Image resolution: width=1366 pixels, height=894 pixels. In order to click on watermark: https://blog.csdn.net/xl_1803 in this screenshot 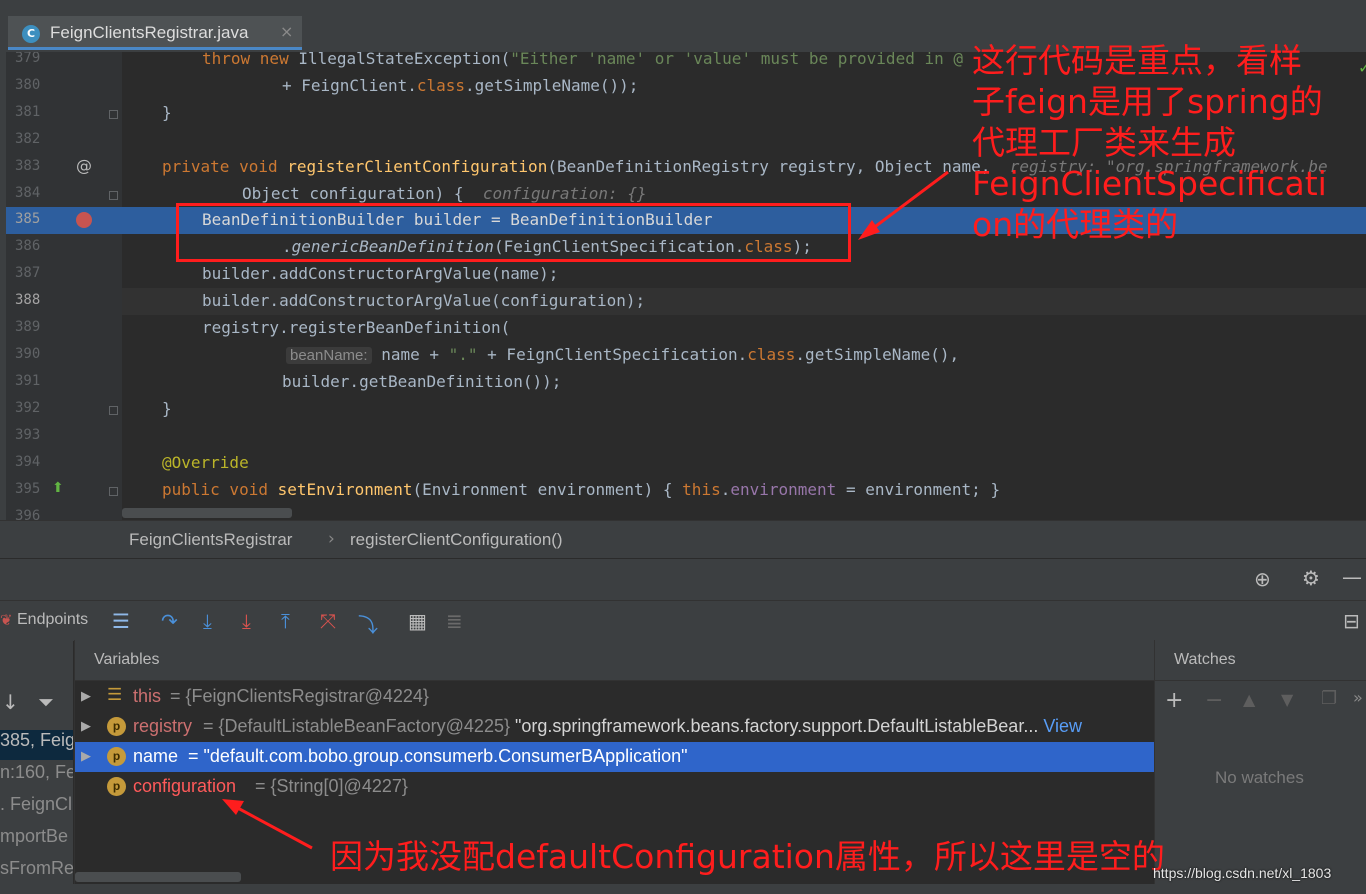, I will do `click(1242, 873)`.